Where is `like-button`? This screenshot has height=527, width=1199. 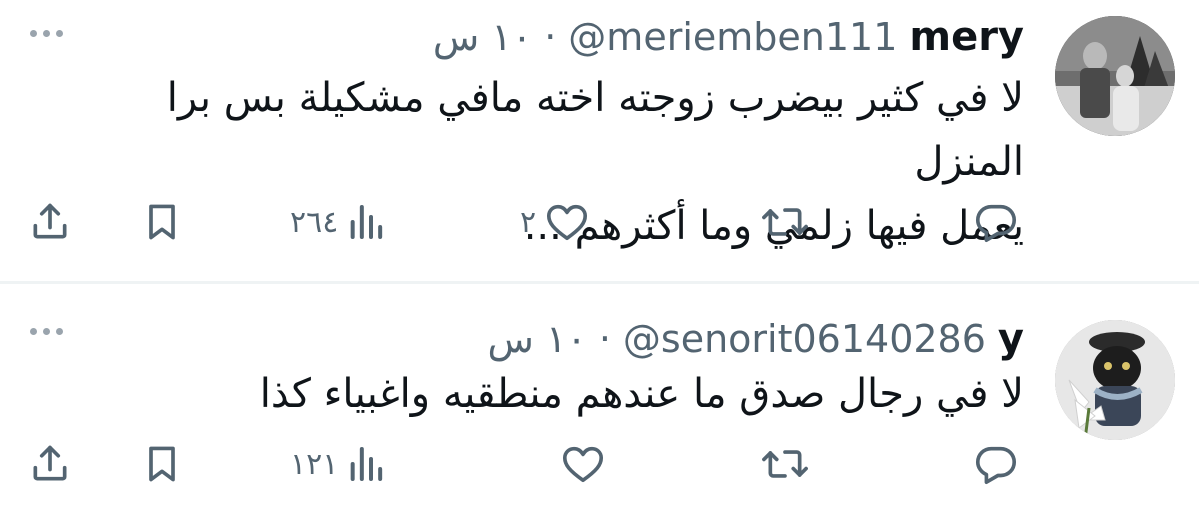 like-button is located at coordinates (583, 464).